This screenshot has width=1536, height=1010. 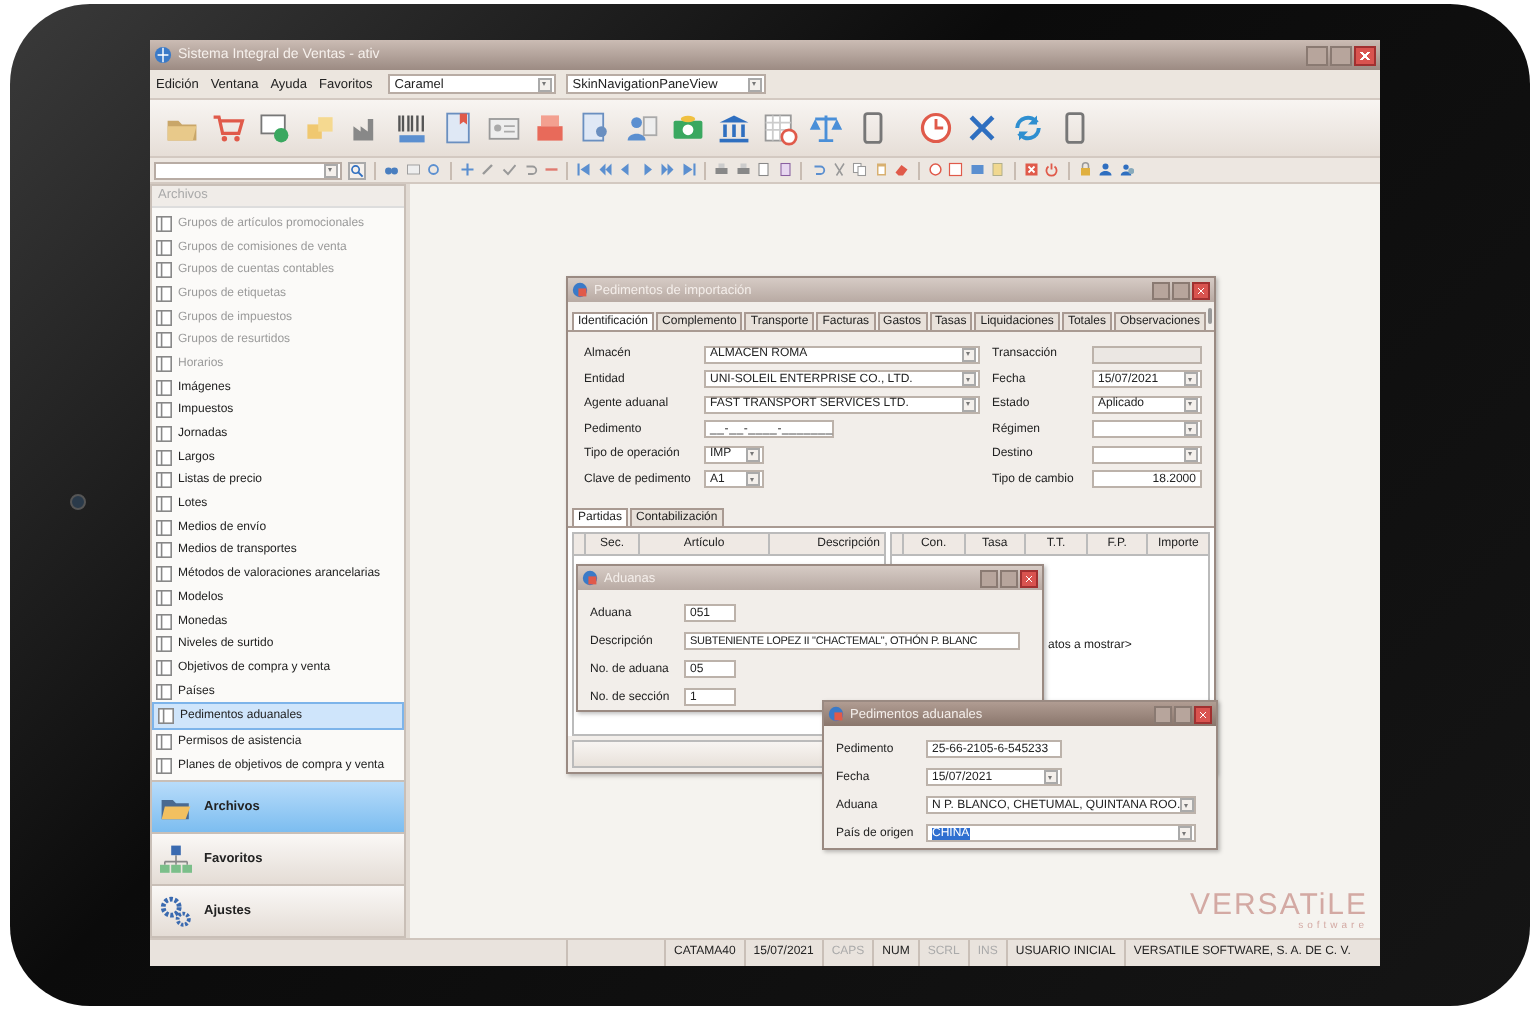 I want to click on contacts-icon, so click(x=642, y=128).